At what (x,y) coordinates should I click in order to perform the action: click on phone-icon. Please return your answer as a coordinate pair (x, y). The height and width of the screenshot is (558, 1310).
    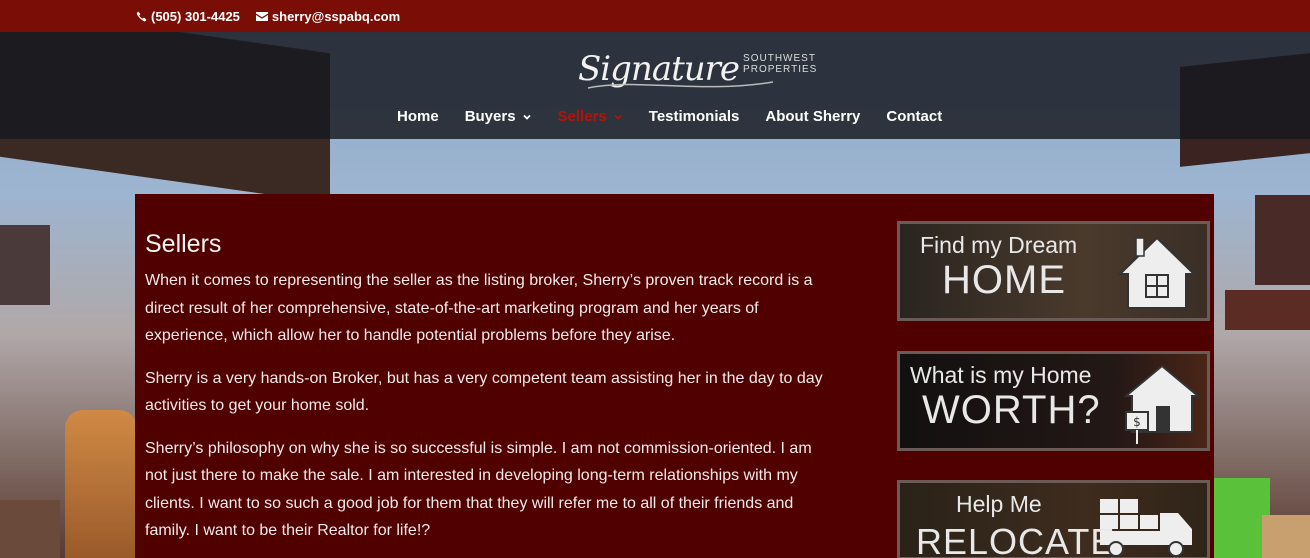
    Looking at the image, I should click on (141, 16).